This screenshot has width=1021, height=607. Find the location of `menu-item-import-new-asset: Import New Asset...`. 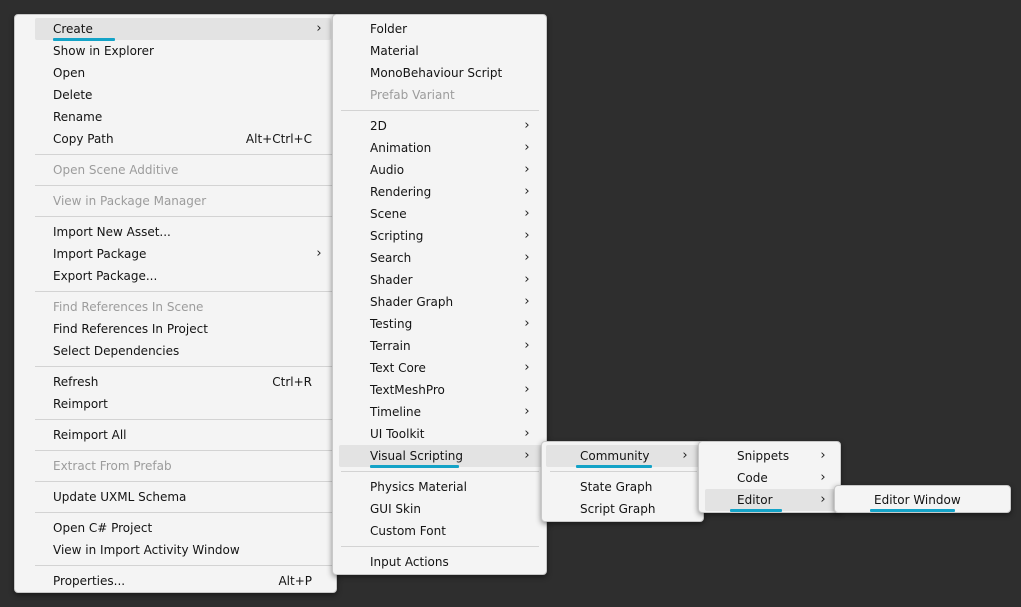

menu-item-import-new-asset: Import New Asset... is located at coordinates (183, 232).